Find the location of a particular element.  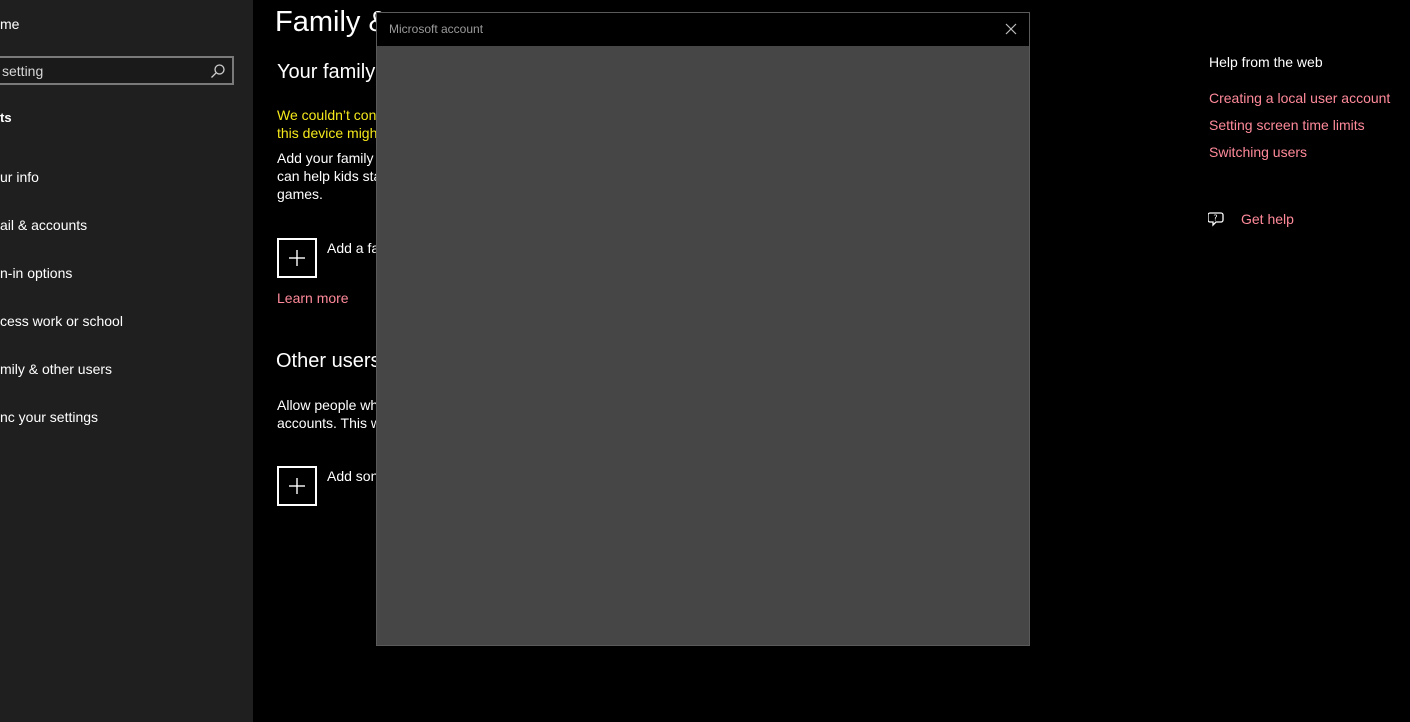

search-box is located at coordinates (117, 70).